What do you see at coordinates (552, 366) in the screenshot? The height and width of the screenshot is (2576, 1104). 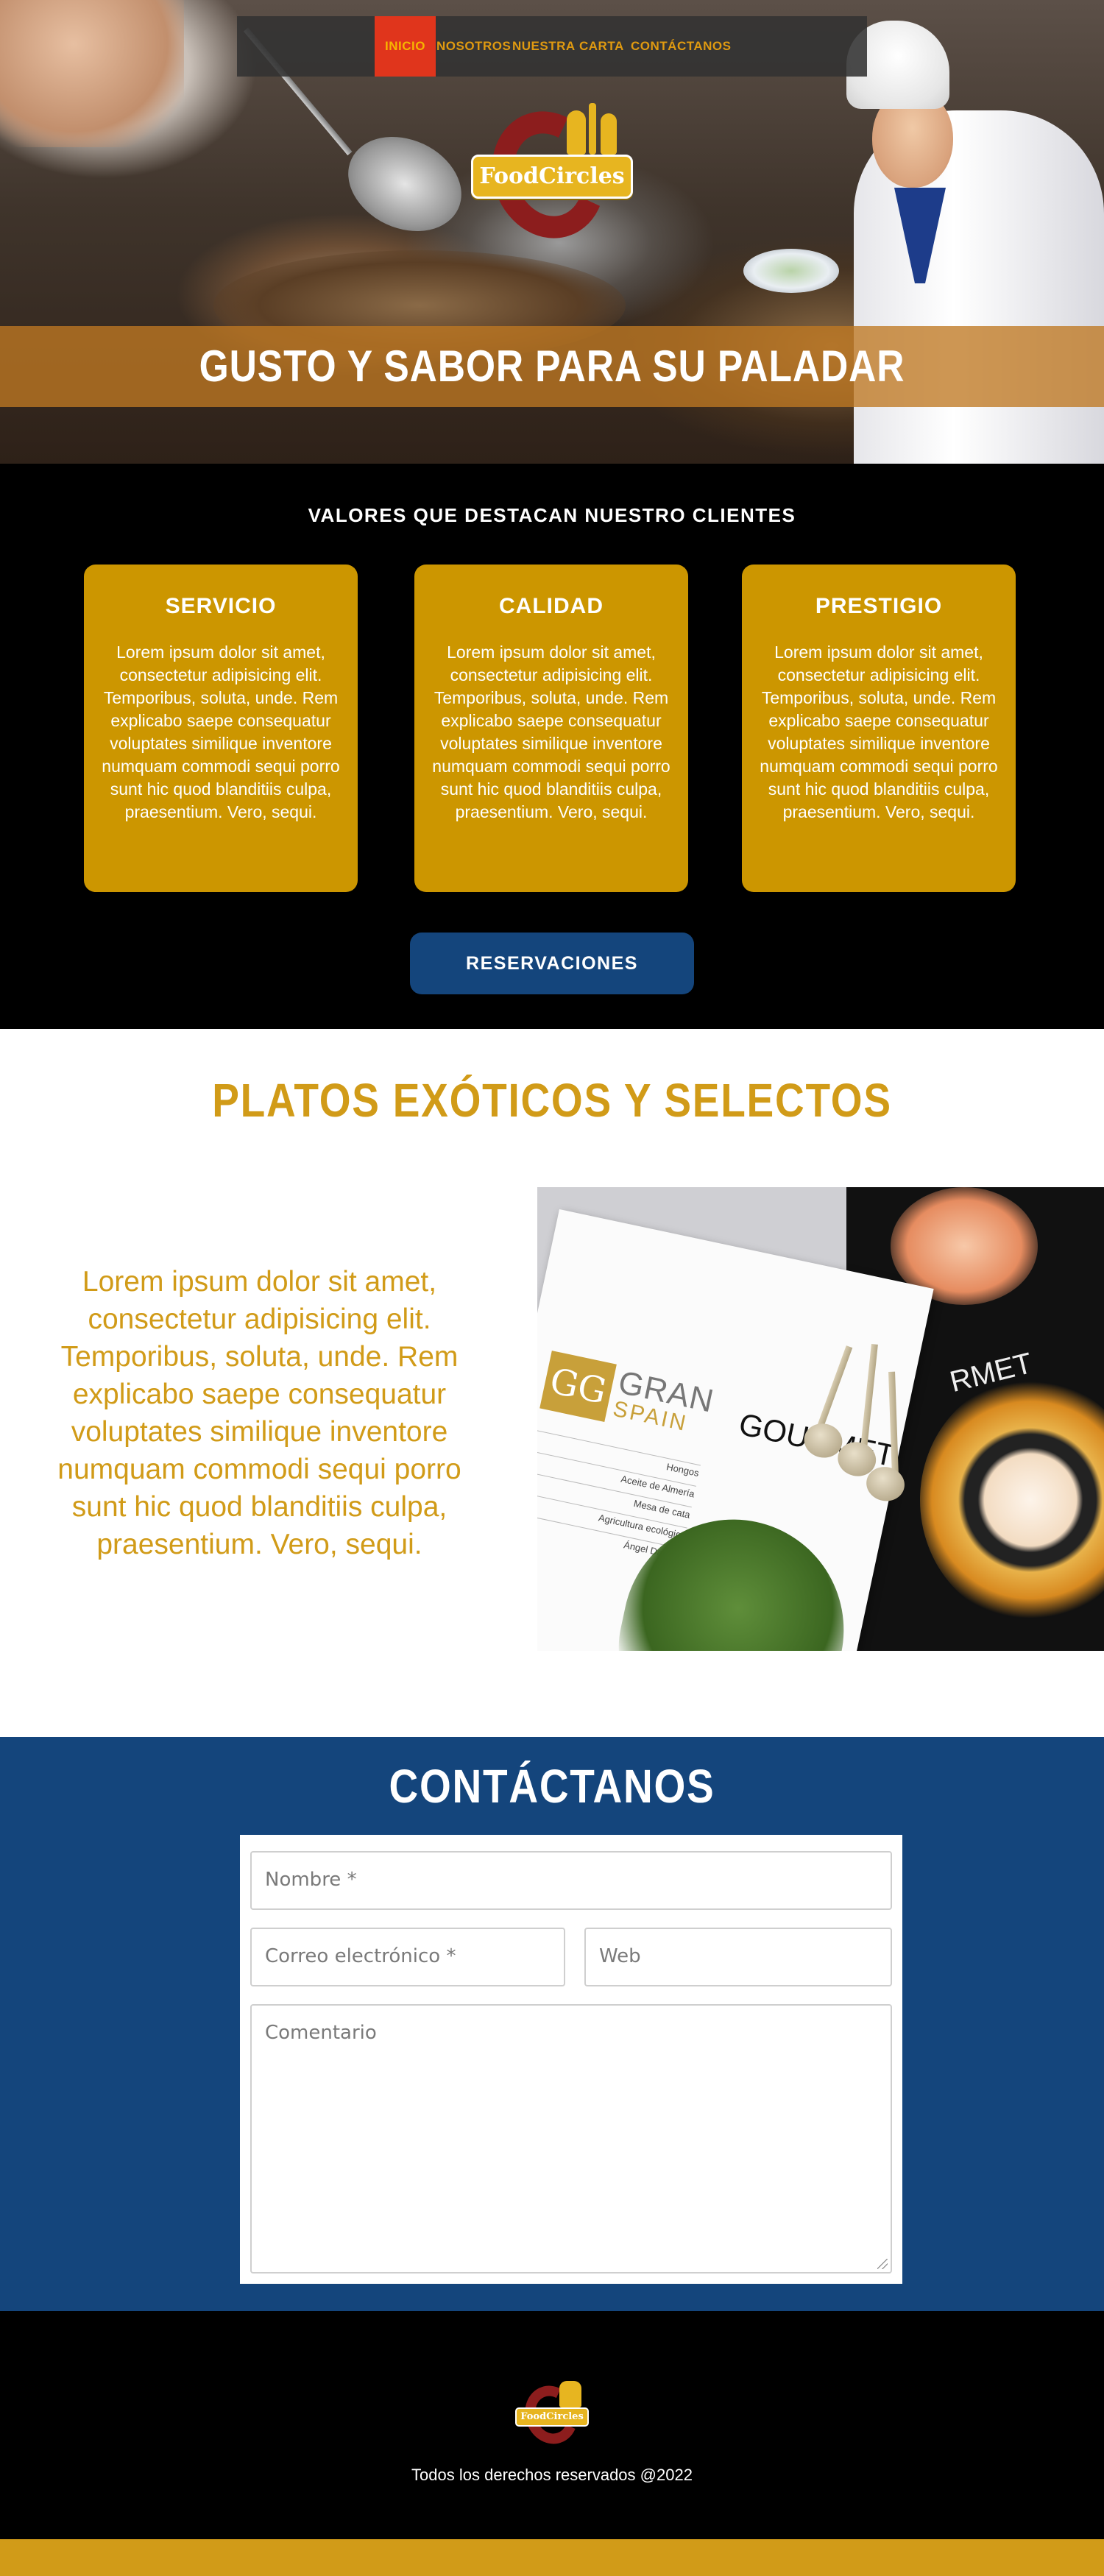 I see `hero-title: GUSTO Y SABOR PARA SU PALADAR` at bounding box center [552, 366].